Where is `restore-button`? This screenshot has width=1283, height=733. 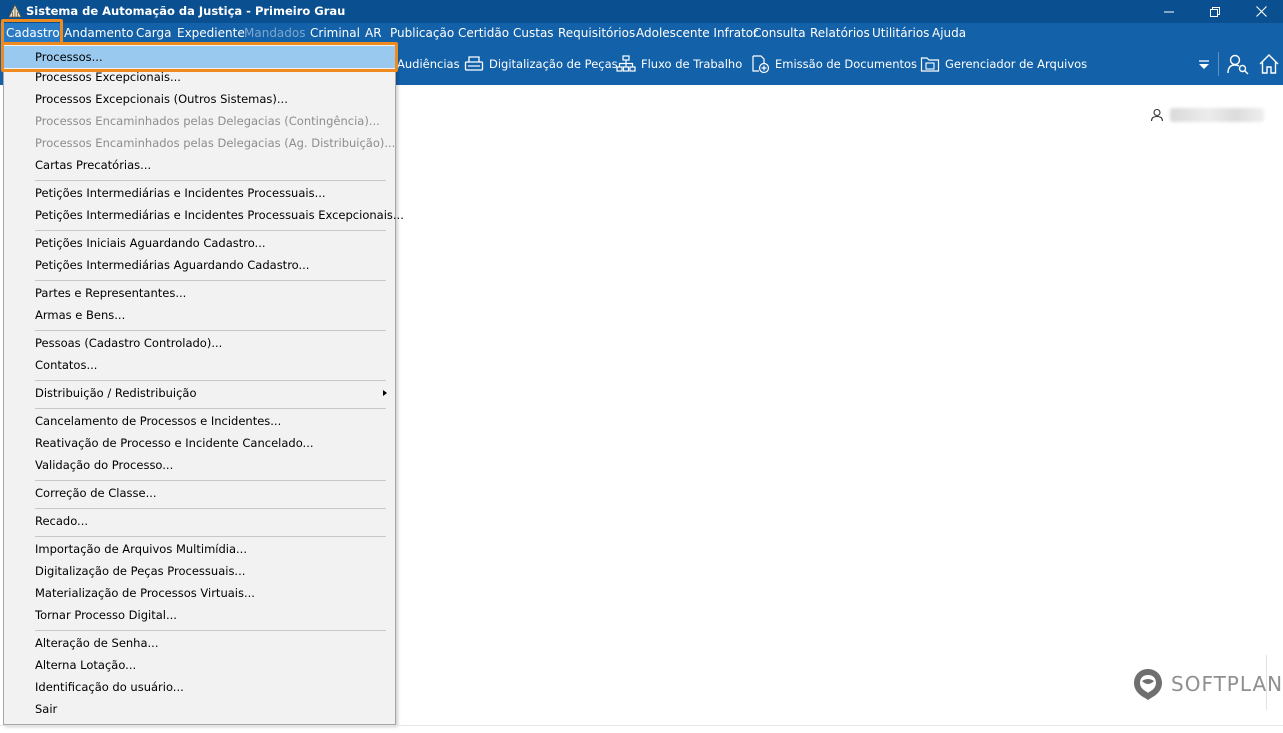
restore-button is located at coordinates (1215, 11).